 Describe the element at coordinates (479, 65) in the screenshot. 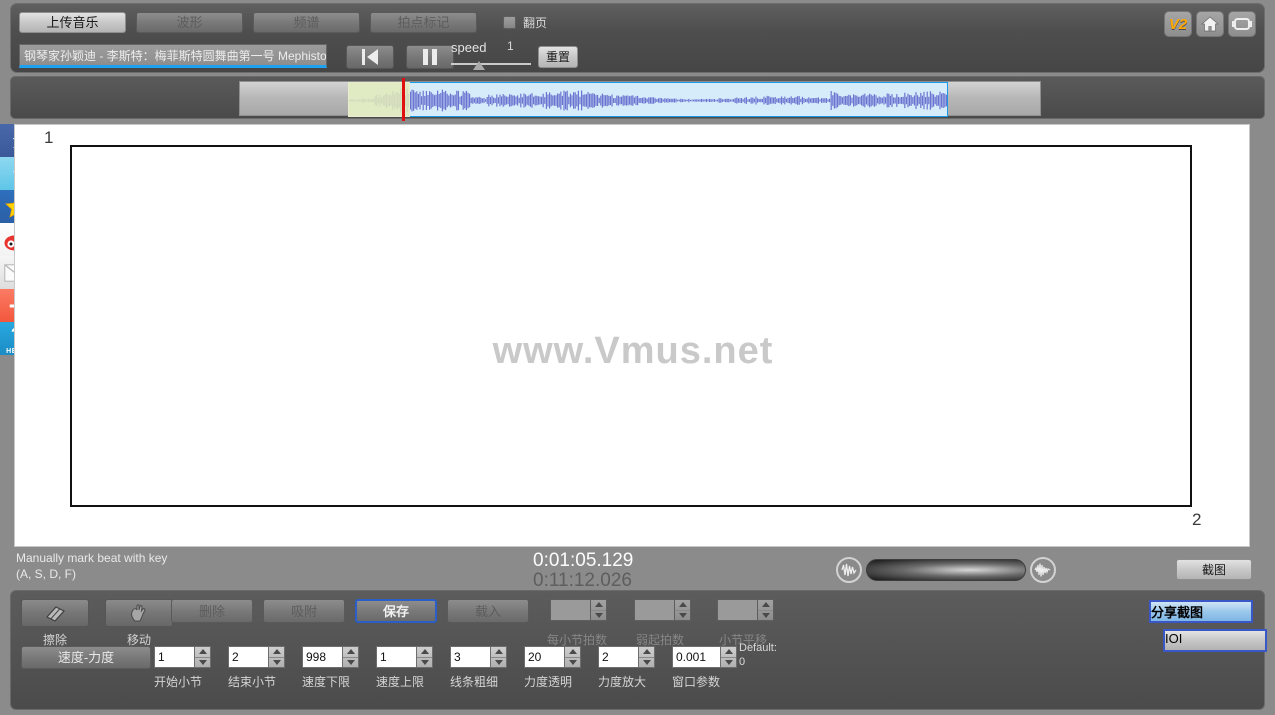

I see `speed-slider-thumb` at that location.